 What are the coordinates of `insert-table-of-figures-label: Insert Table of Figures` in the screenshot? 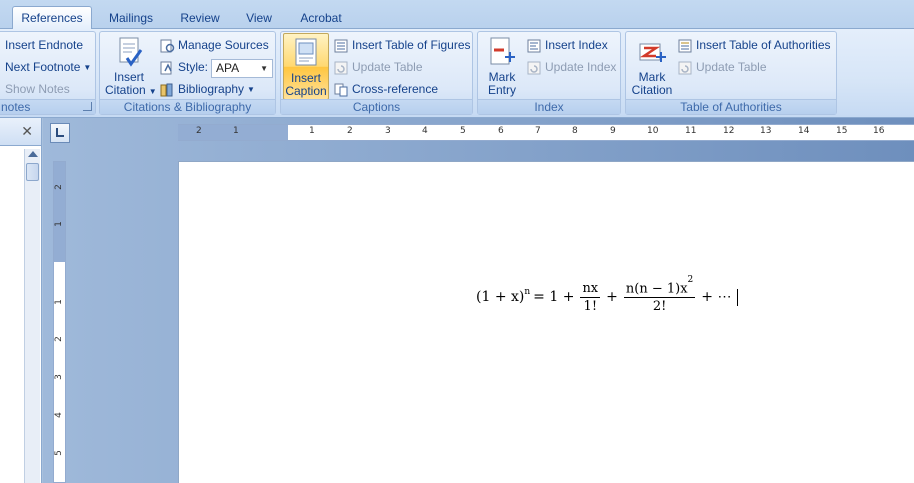 It's located at (411, 45).